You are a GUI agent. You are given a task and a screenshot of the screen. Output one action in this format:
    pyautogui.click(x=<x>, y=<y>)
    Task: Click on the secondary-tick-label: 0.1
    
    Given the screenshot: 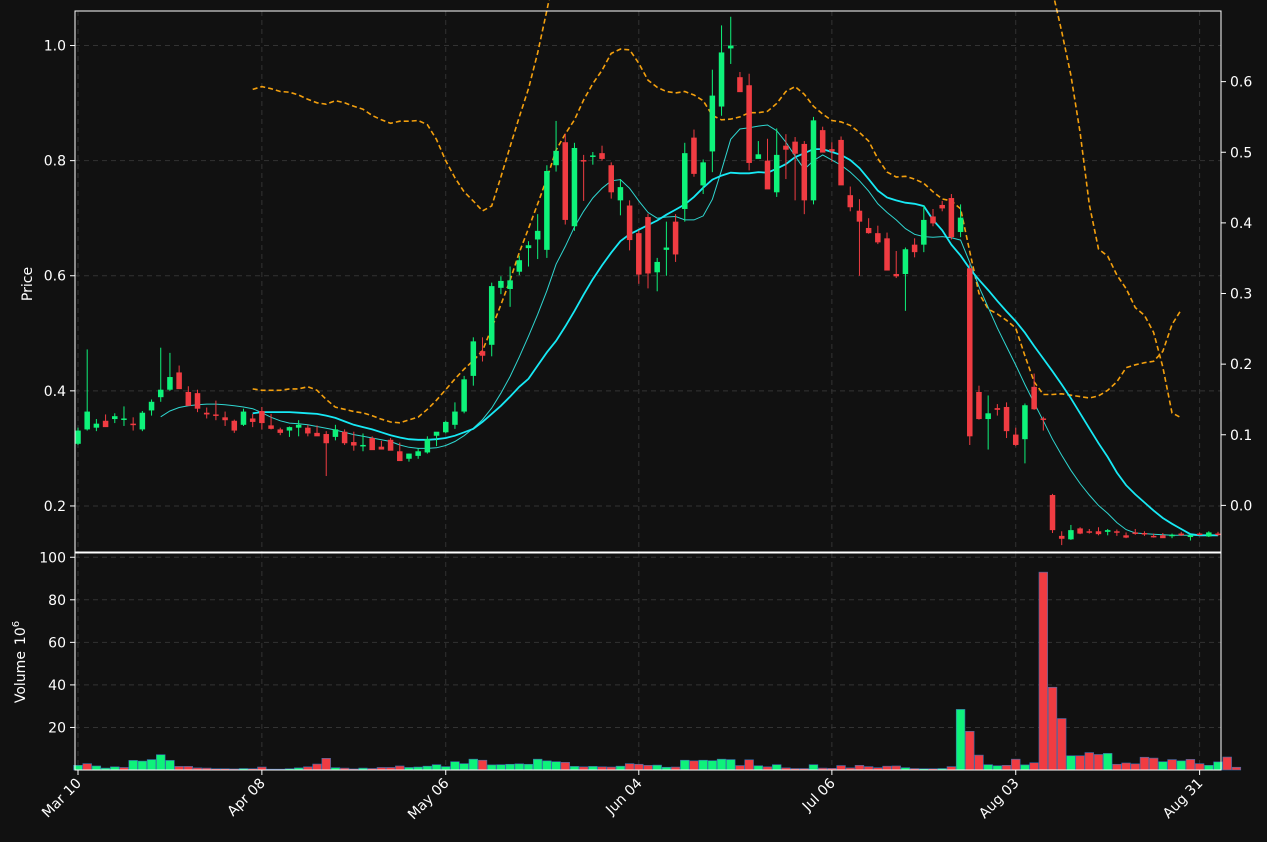 What is the action you would take?
    pyautogui.click(x=1241, y=436)
    